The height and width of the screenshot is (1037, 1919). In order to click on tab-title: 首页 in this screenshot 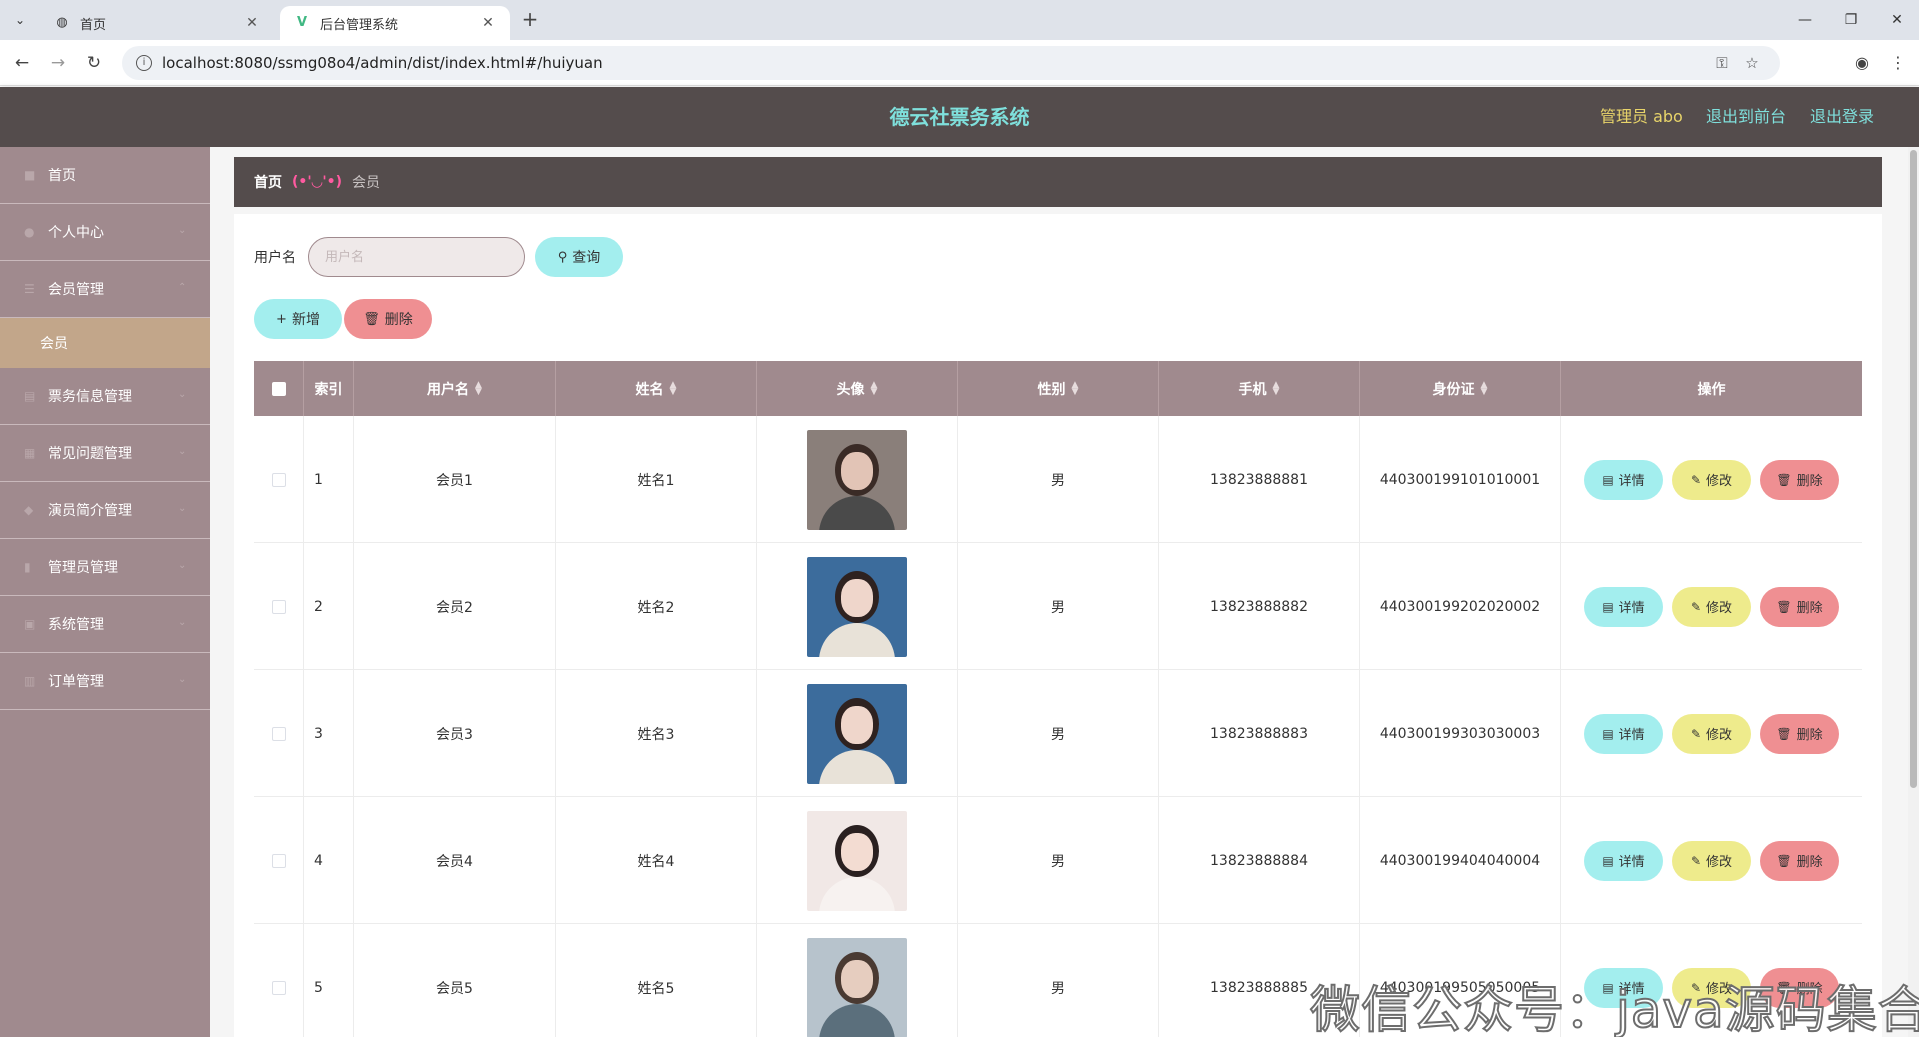, I will do `click(93, 25)`.